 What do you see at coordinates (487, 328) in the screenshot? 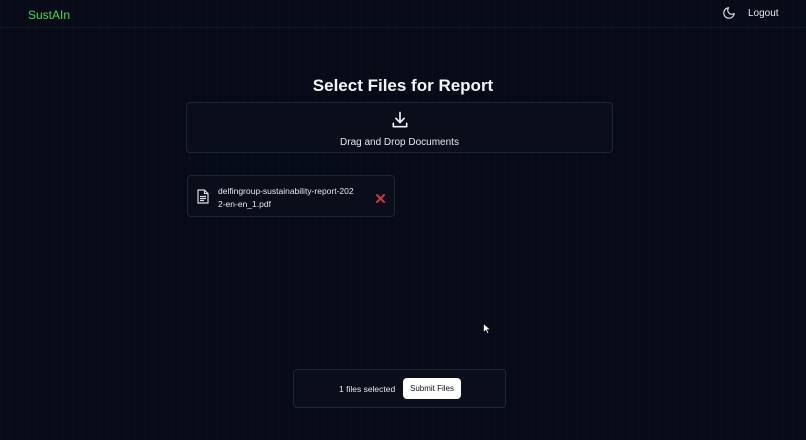
I see `mouse-cursor-icon` at bounding box center [487, 328].